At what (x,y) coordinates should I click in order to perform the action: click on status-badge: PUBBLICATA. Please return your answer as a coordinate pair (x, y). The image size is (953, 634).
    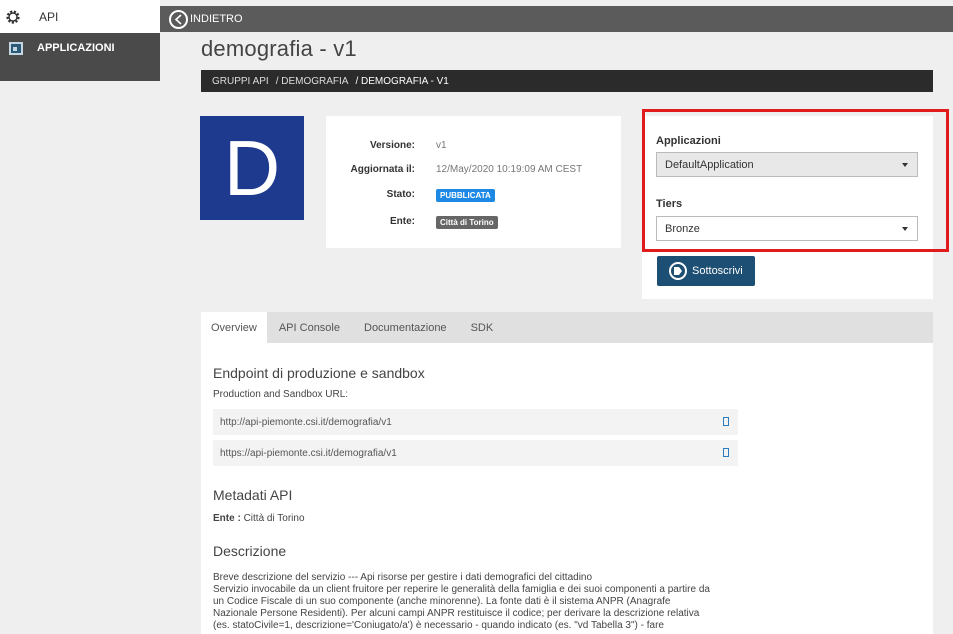
    Looking at the image, I should click on (465, 195).